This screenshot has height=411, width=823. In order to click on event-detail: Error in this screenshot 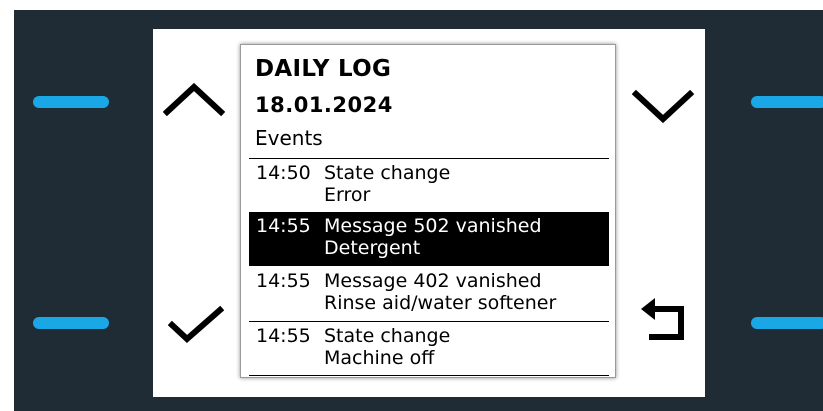, I will do `click(347, 195)`.